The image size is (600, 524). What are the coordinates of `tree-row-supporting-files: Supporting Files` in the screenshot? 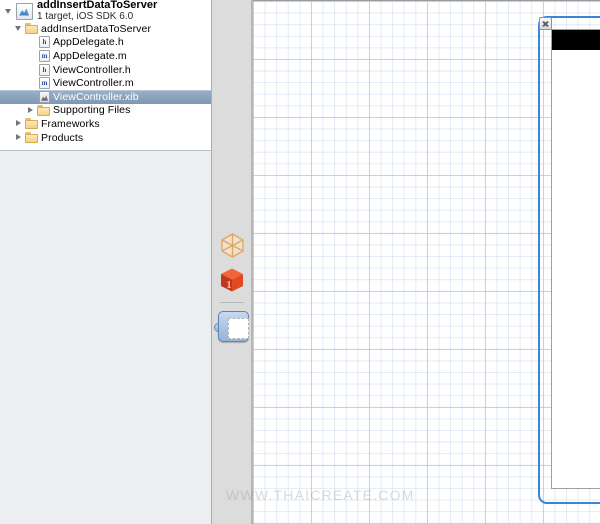 It's located at (105, 111).